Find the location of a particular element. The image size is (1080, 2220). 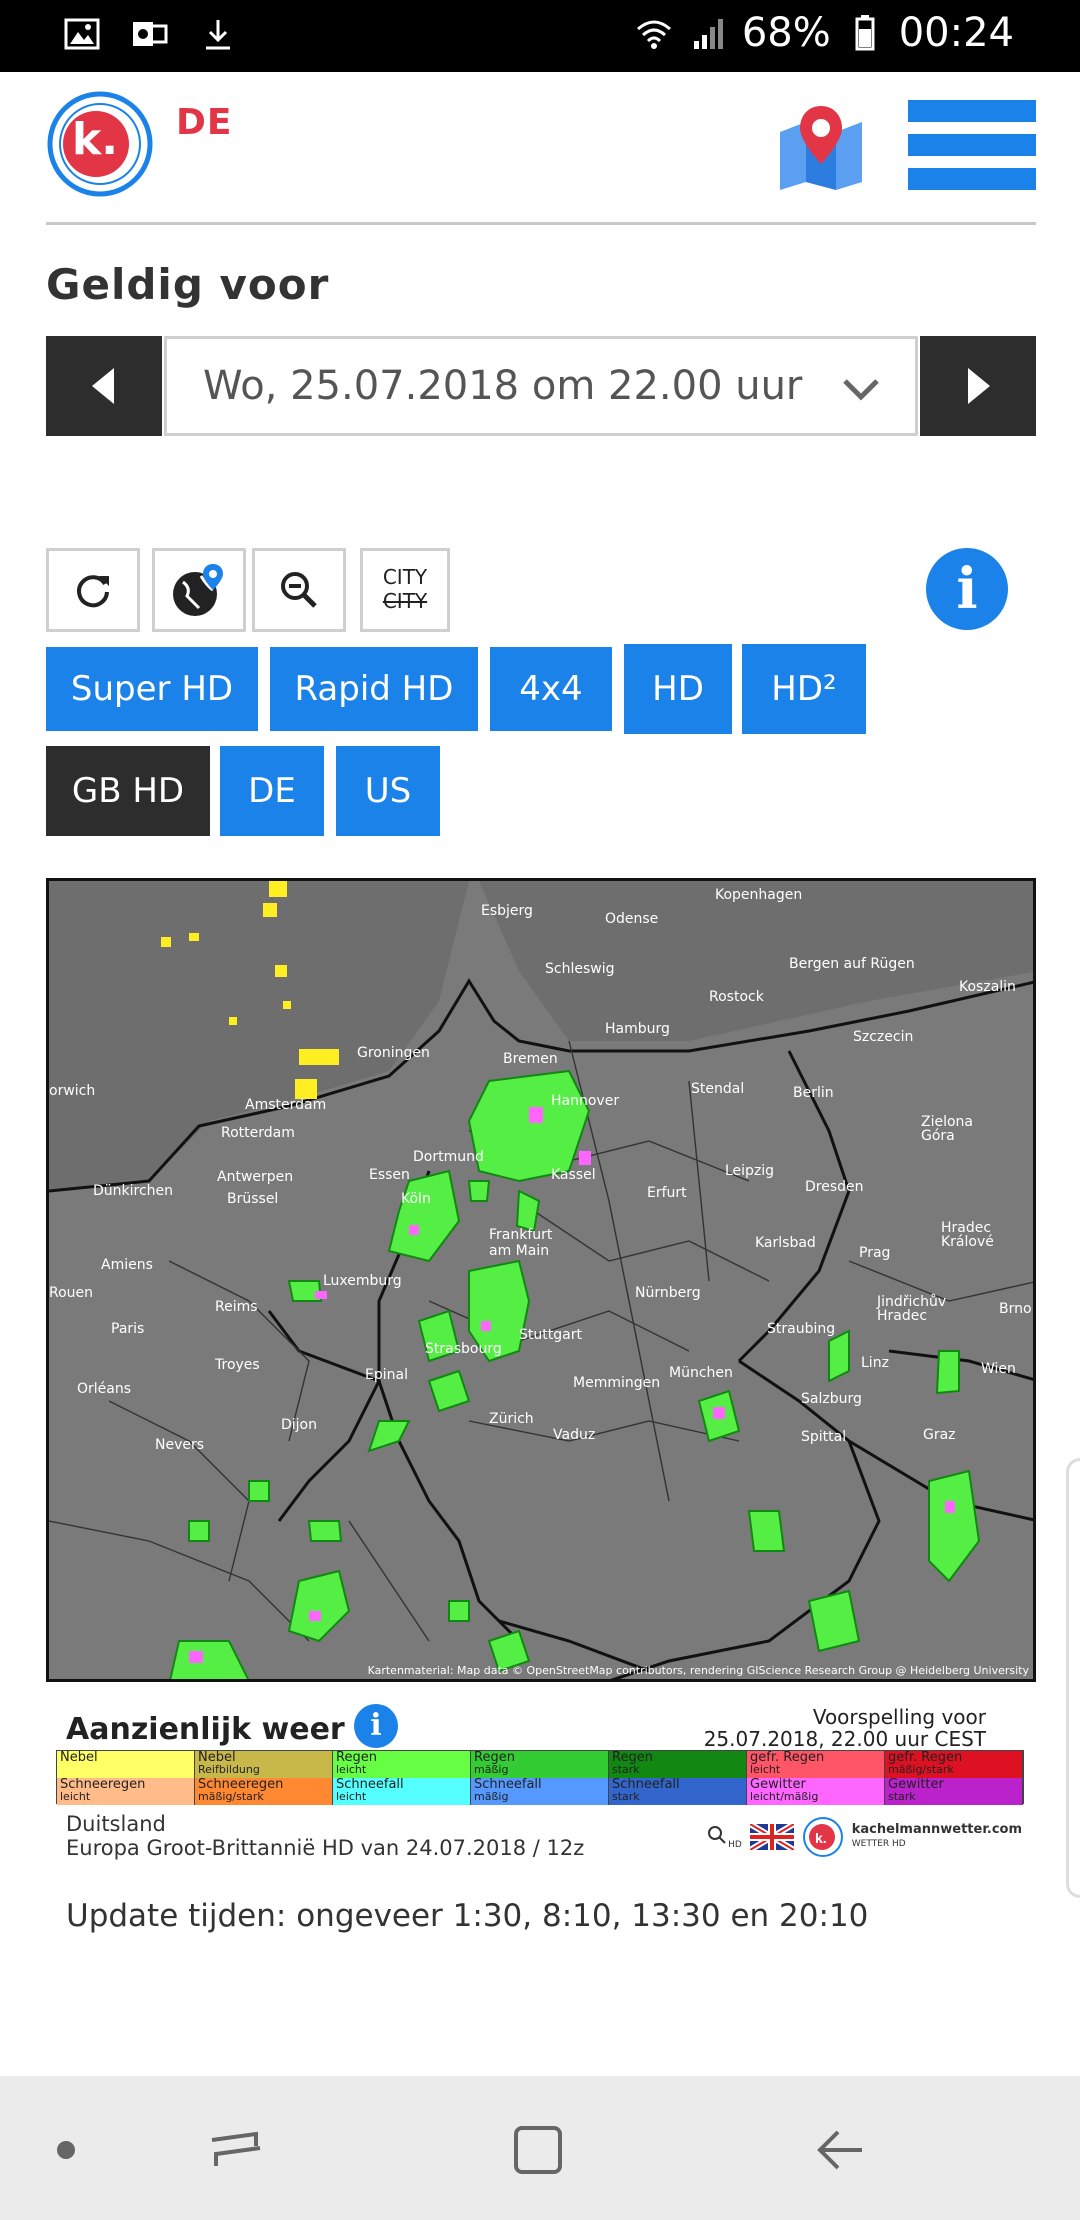

scroll-handle is located at coordinates (1073, 1678).